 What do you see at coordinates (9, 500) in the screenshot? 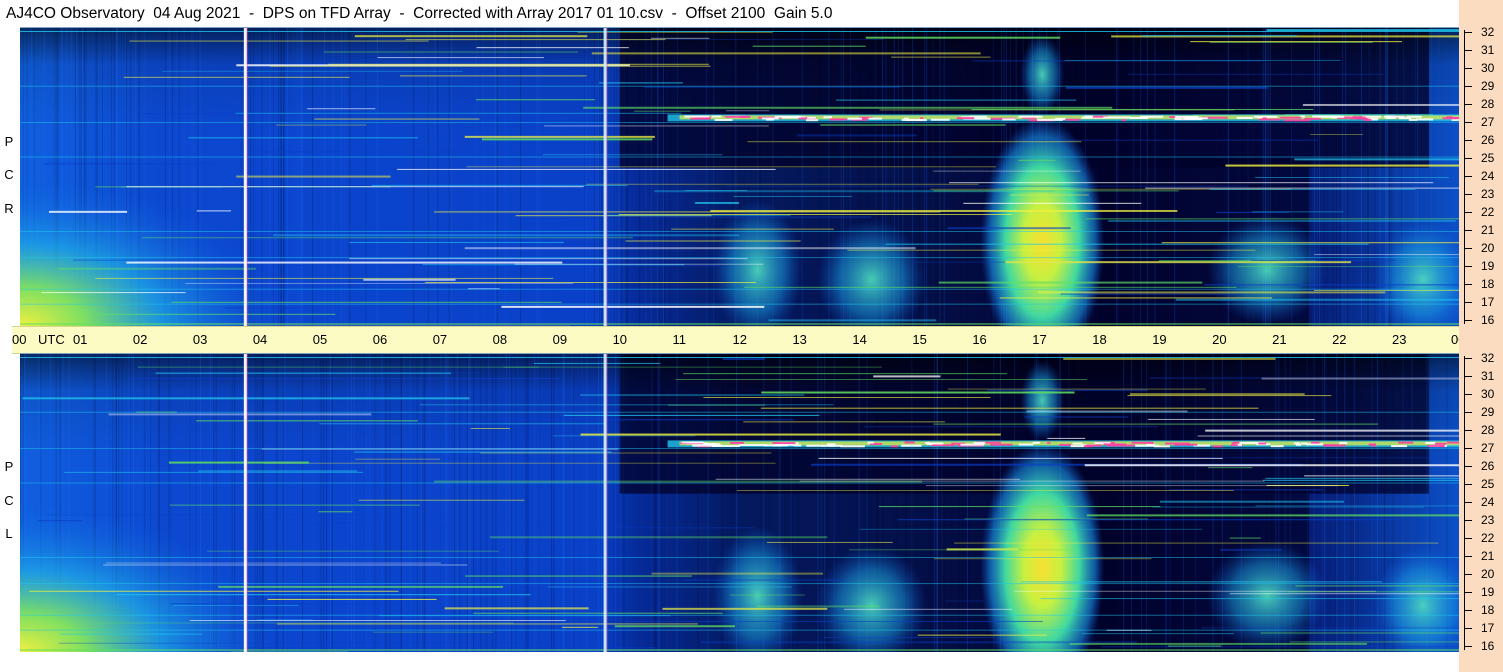
I see `lcp-letter-c: C` at bounding box center [9, 500].